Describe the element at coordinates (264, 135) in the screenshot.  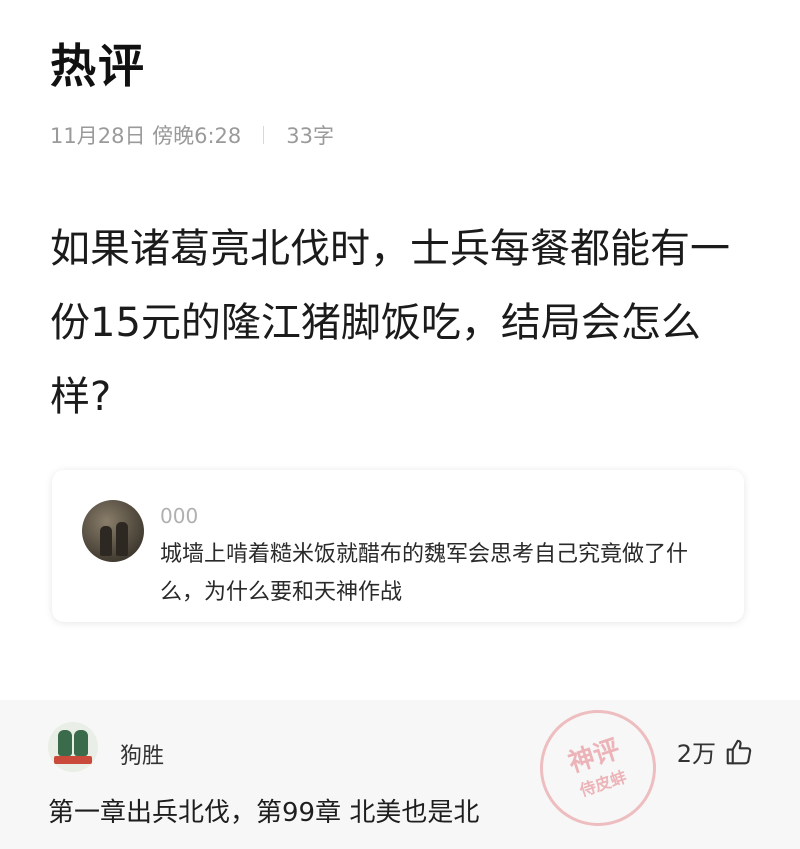
I see `meta-divider` at that location.